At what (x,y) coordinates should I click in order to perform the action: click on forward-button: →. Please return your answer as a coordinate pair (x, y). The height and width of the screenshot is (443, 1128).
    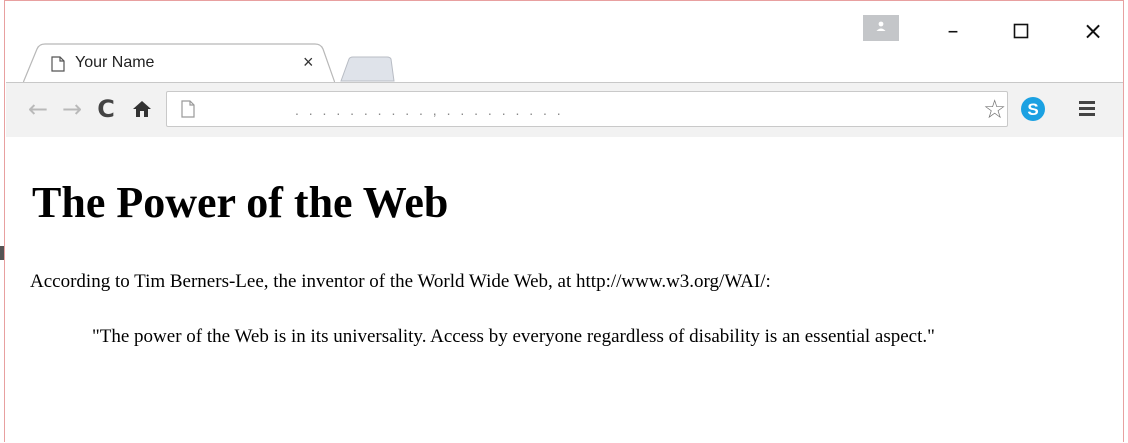
    Looking at the image, I should click on (72, 109).